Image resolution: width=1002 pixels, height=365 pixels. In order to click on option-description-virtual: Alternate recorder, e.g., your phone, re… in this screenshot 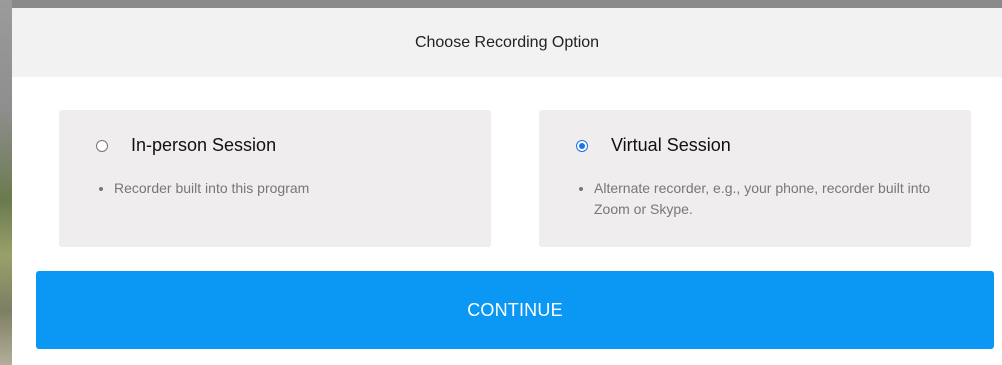, I will do `click(759, 199)`.